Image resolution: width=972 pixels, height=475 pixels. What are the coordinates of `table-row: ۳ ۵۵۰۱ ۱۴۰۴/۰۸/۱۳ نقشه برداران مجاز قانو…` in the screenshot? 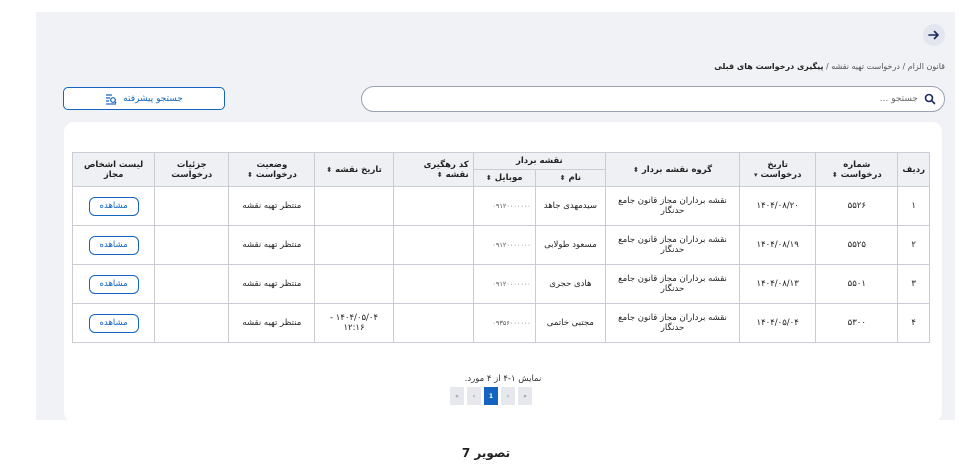 It's located at (500, 284).